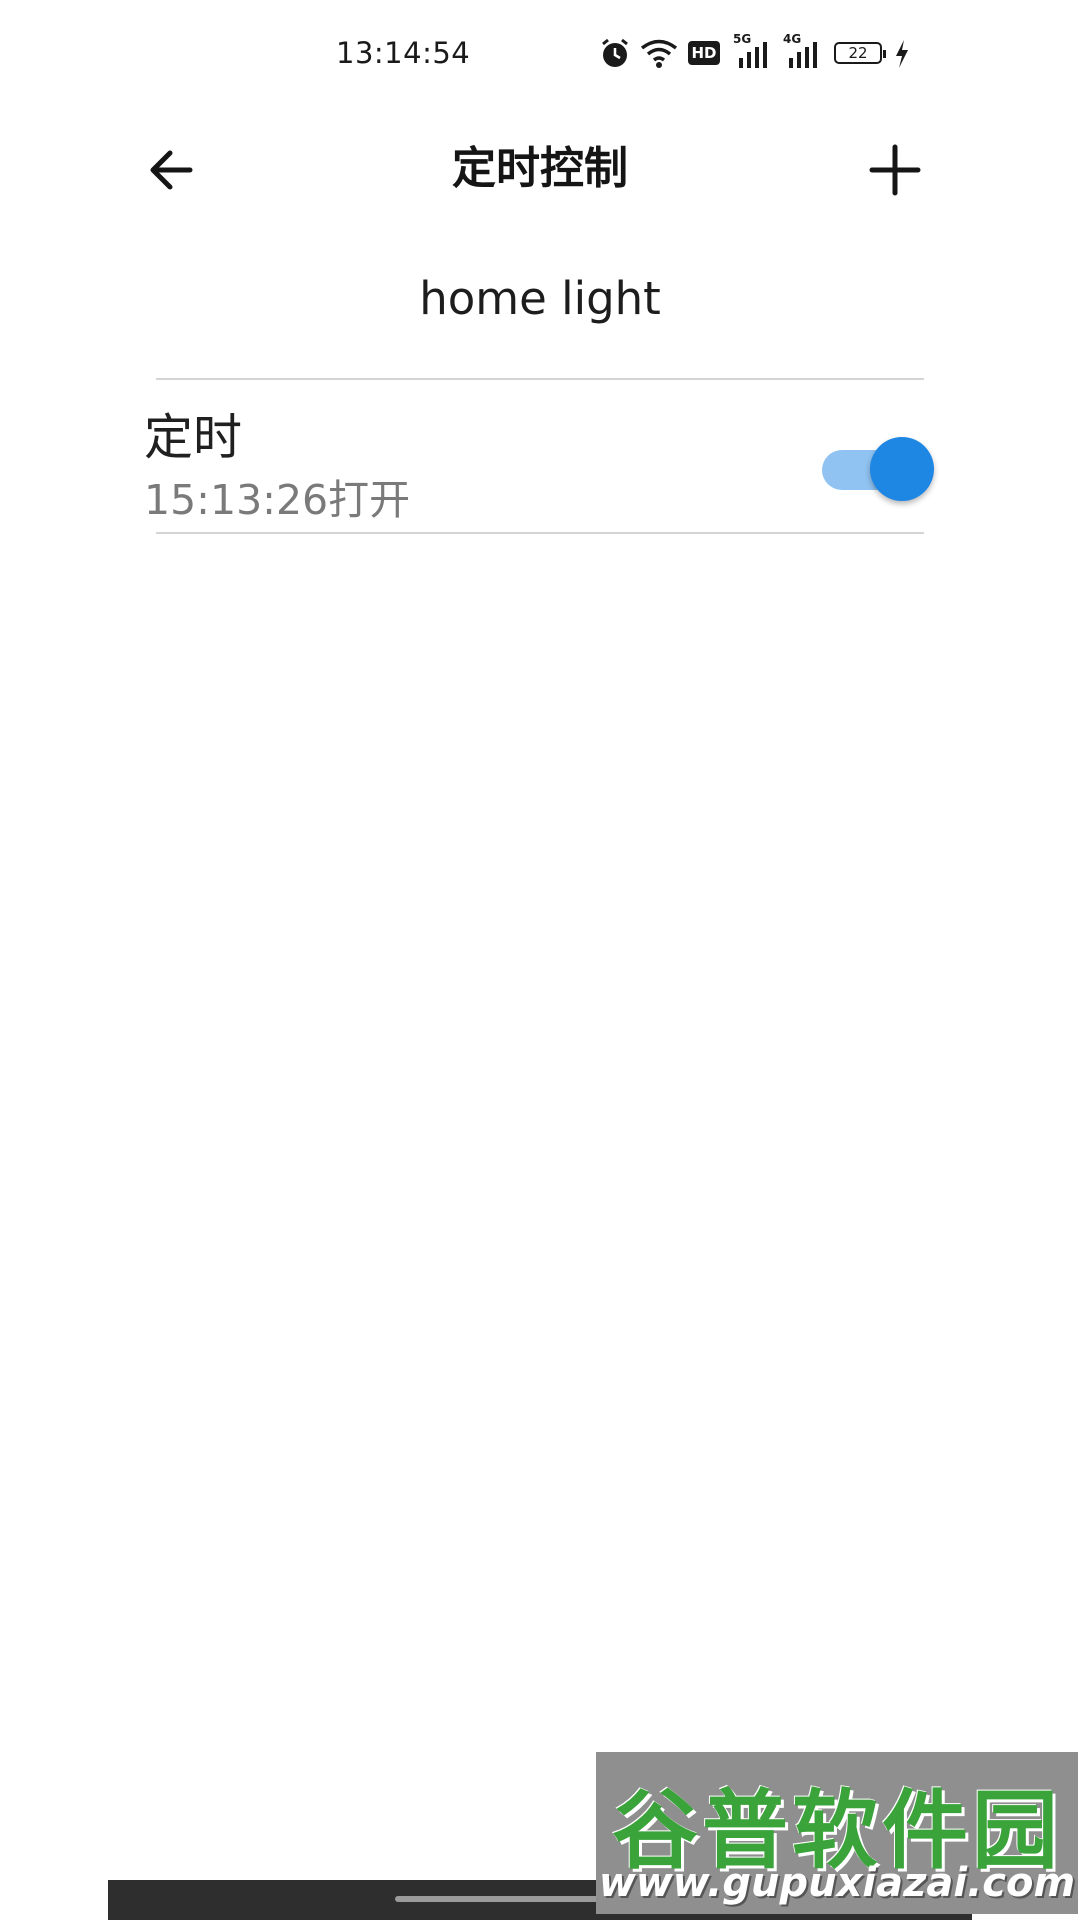 The image size is (1080, 1920). Describe the element at coordinates (704, 53) in the screenshot. I see `hd-icon: HD` at that location.